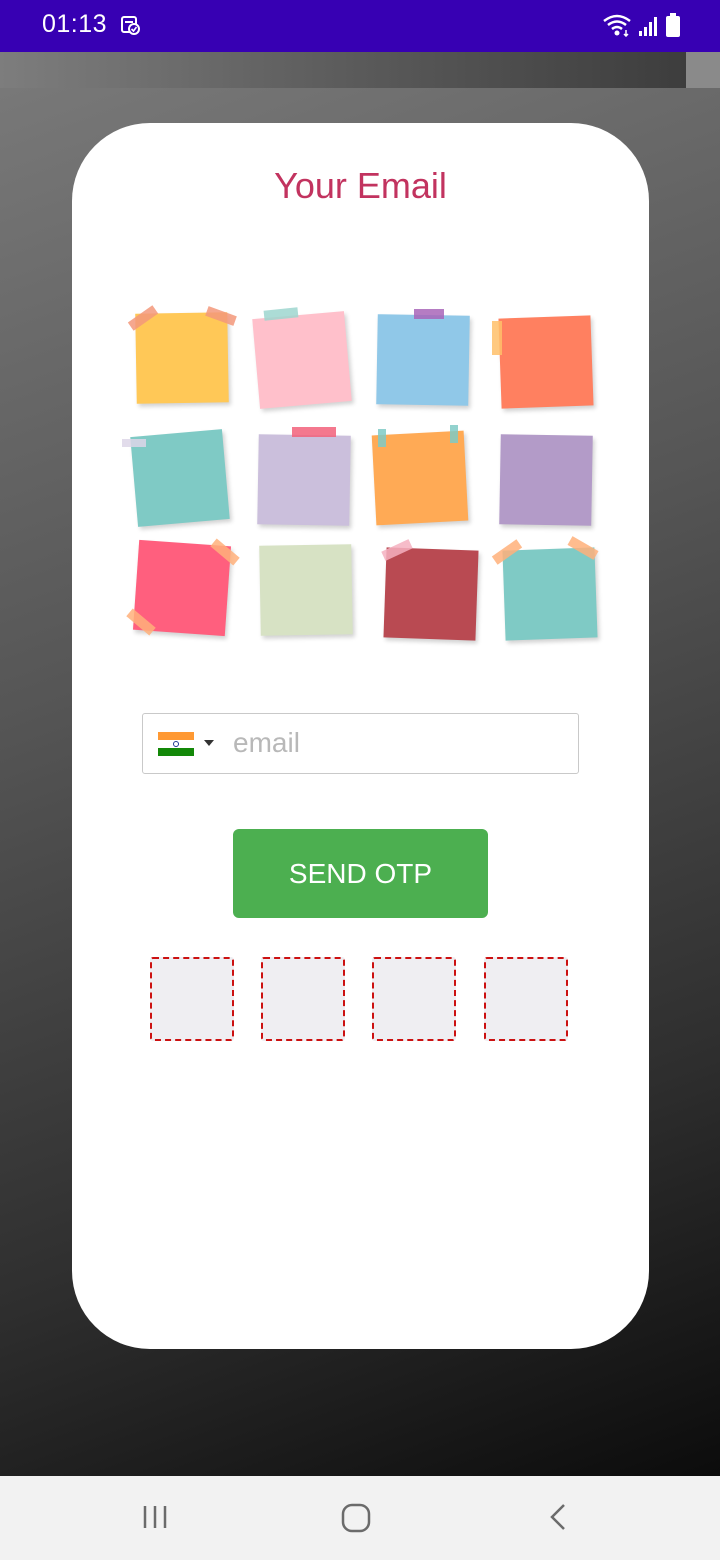  I want to click on status-bar: 01:13, so click(360, 26).